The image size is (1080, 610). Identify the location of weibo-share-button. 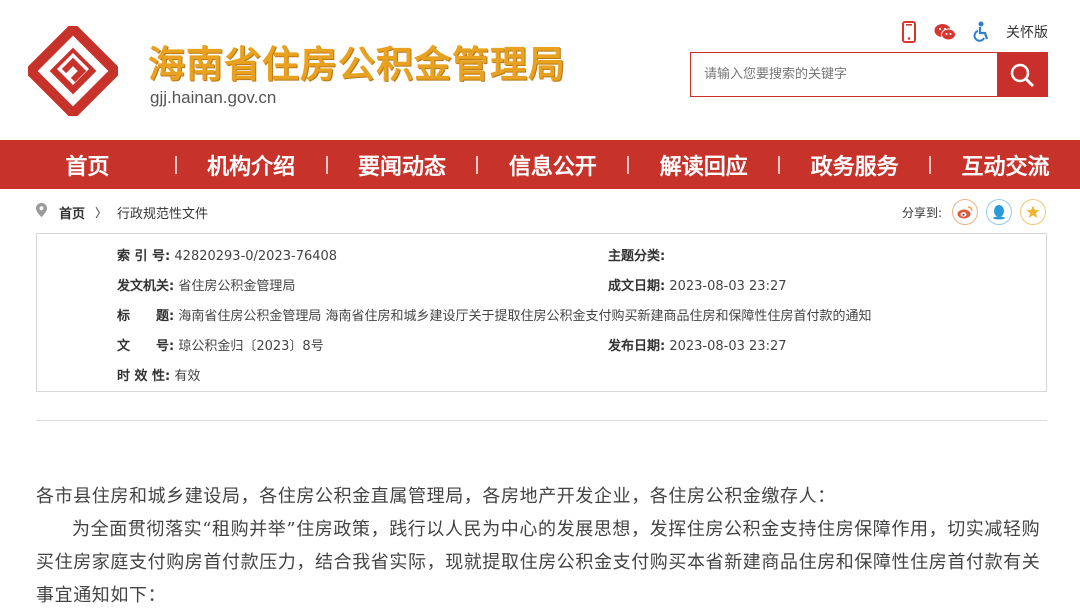
(965, 212).